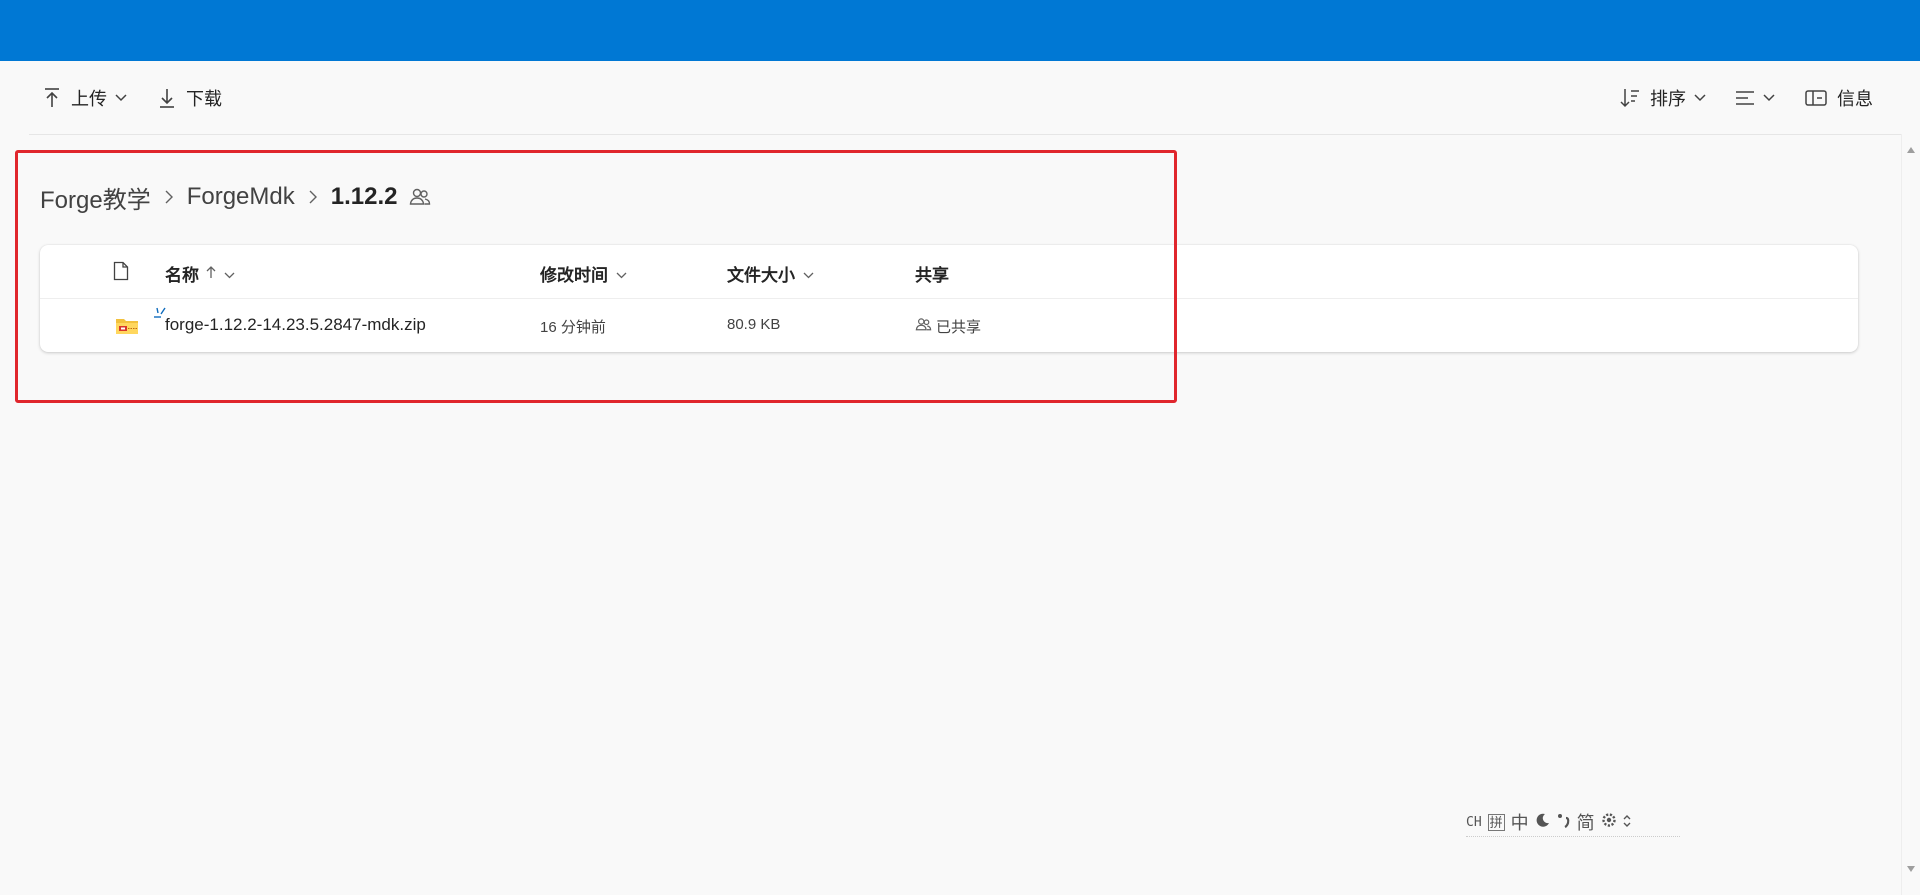 The image size is (1920, 895). I want to click on download-label: 下载, so click(204, 99).